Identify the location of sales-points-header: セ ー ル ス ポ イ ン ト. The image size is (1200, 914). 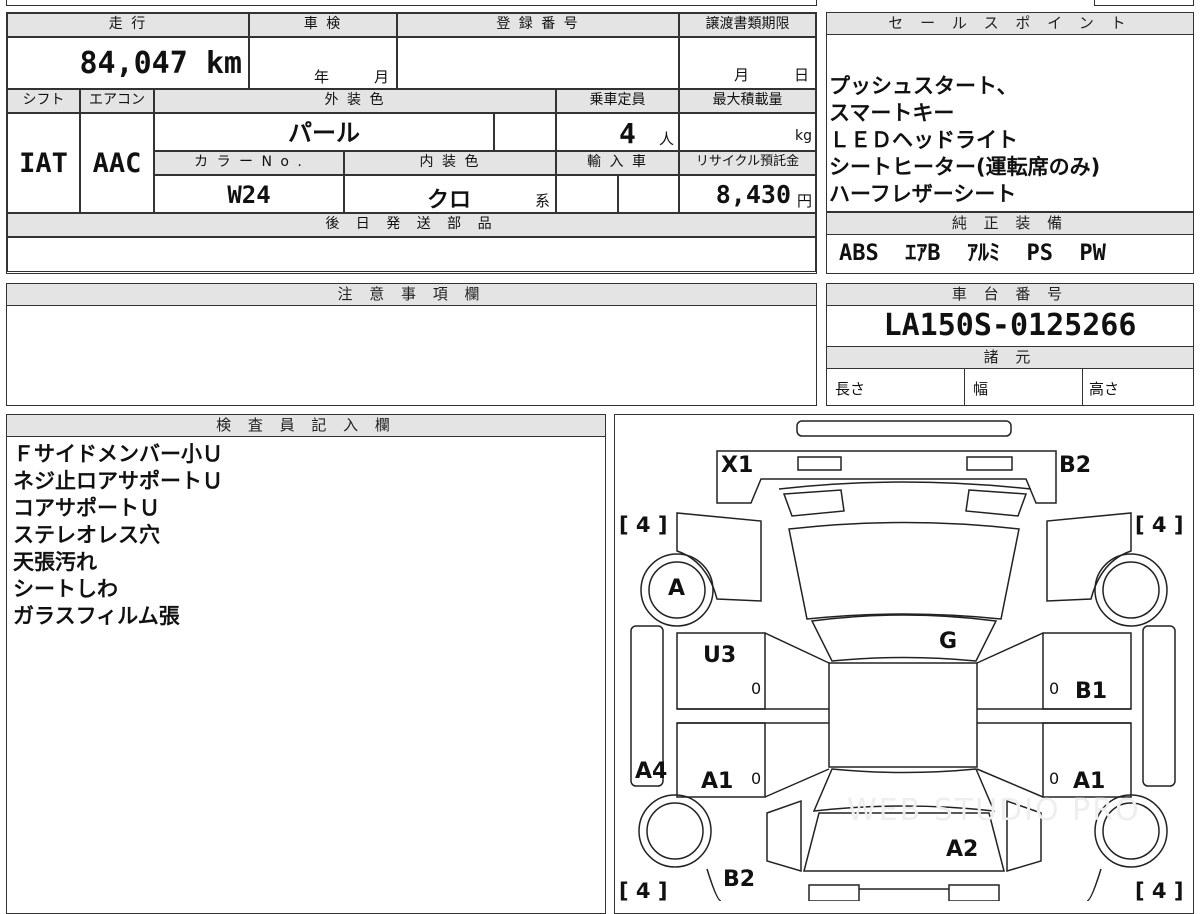
(1010, 24).